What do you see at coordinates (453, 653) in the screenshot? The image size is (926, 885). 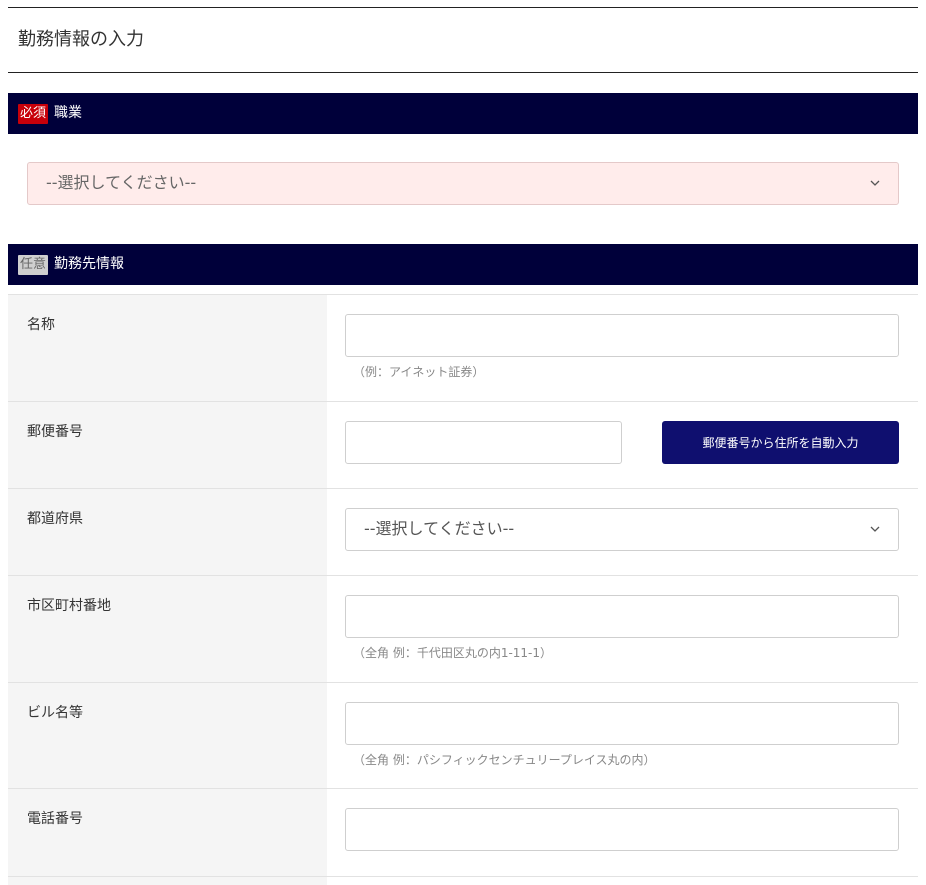 I see `address-hint: （全角 例：千代田区丸の内1-11-1）` at bounding box center [453, 653].